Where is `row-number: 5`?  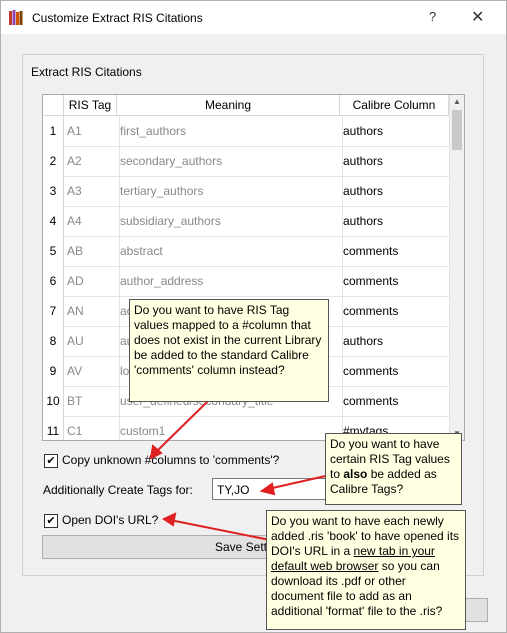 row-number: 5 is located at coordinates (53, 251).